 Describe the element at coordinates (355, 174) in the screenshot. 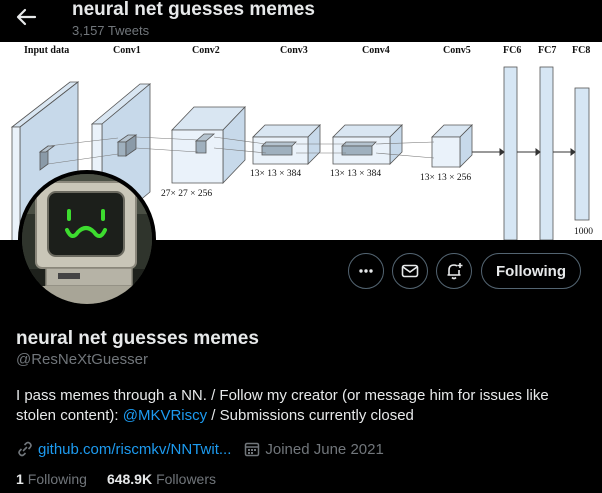

I see `conv4-dims: 13× 13 × 384` at that location.